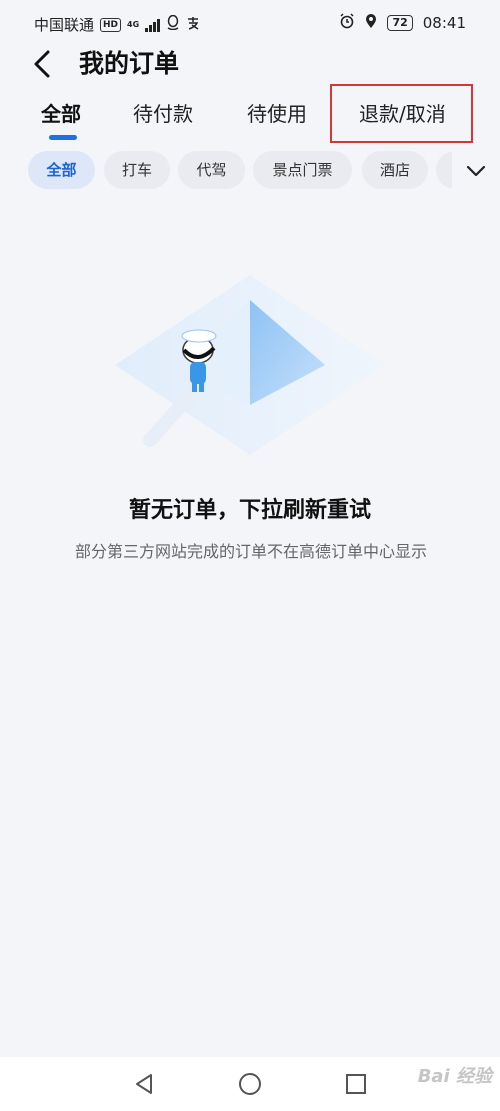  What do you see at coordinates (64, 25) in the screenshot?
I see `carrier-name: 中国联通` at bounding box center [64, 25].